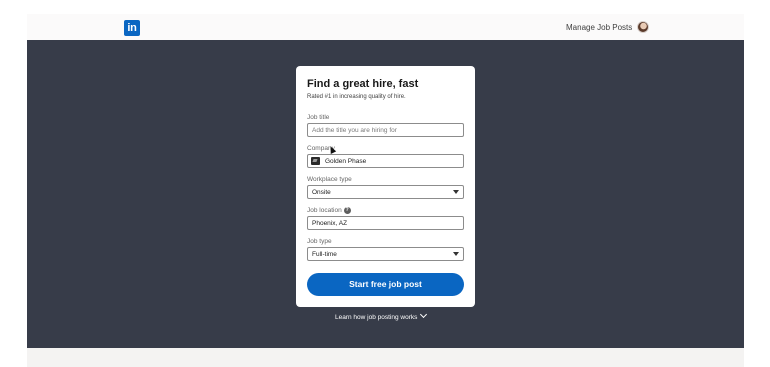 Image resolution: width=770 pixels, height=367 pixels. I want to click on job-title-placeholder: Add the title you are hiring for, so click(354, 130).